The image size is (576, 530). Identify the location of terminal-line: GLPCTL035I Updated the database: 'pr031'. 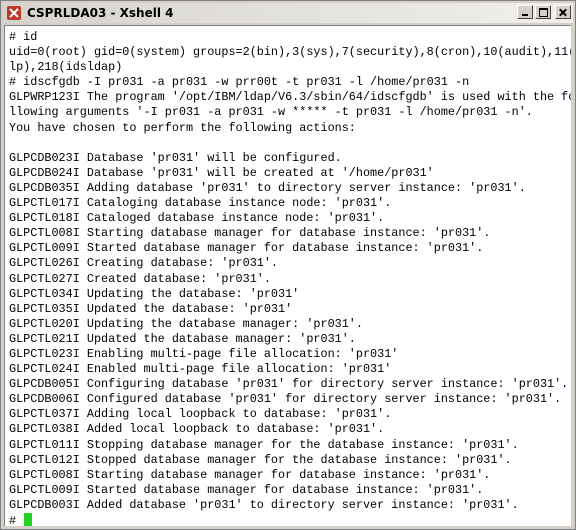
(151, 308).